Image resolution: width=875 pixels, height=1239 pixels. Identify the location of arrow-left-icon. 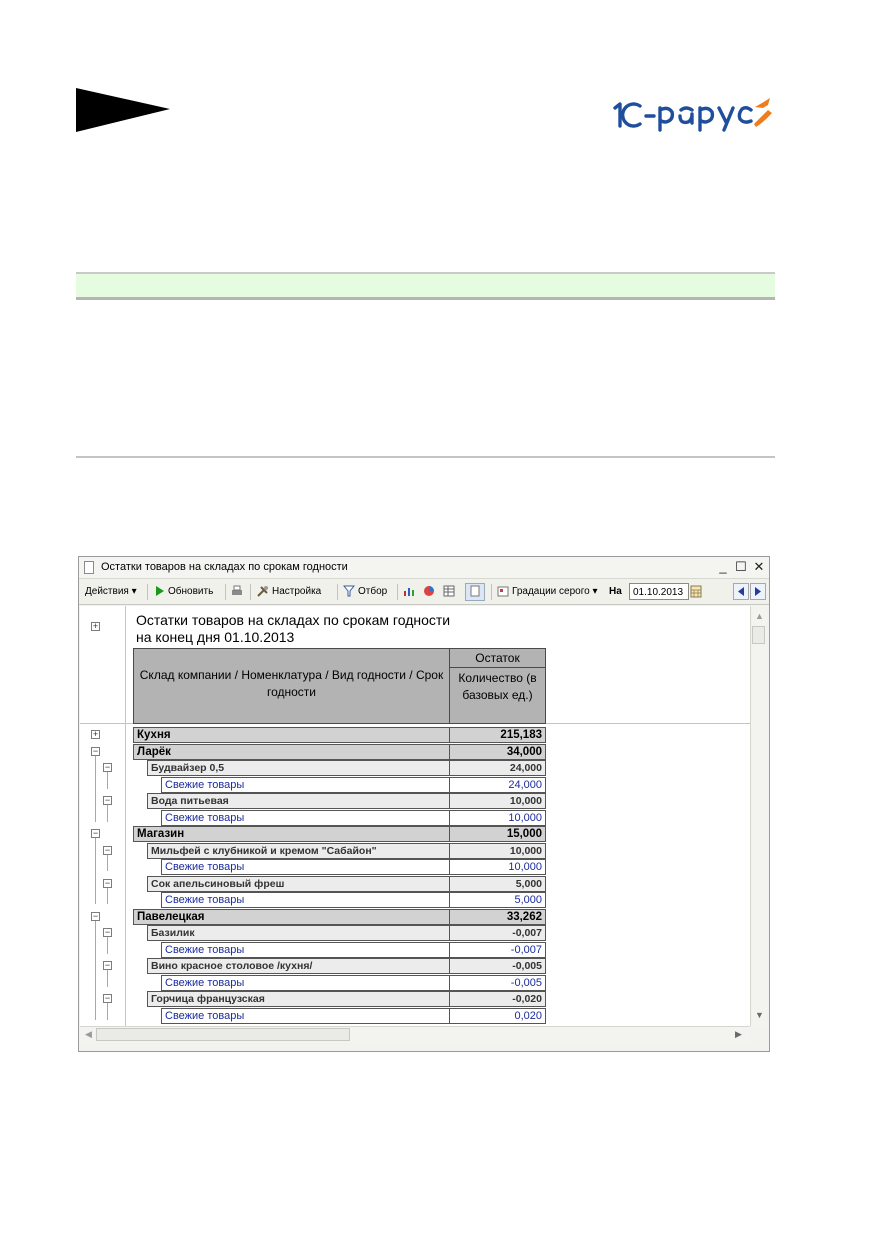
(741, 591).